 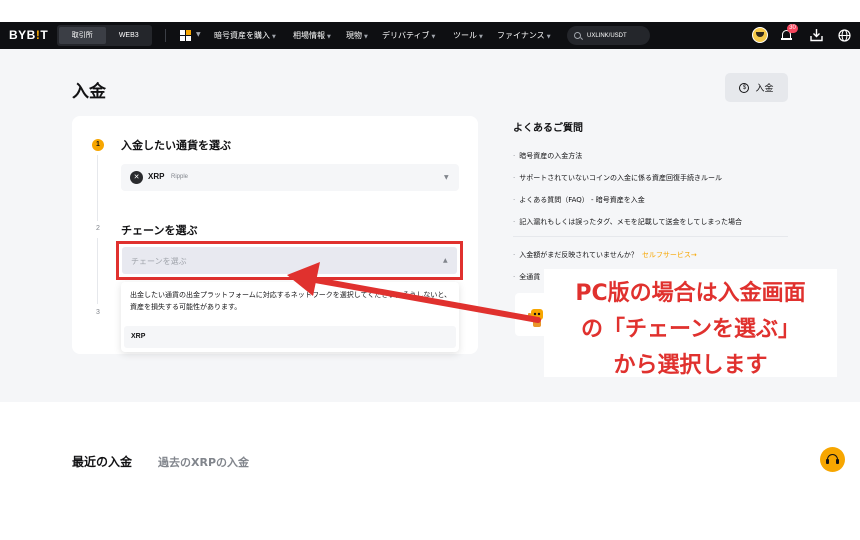 What do you see at coordinates (605, 255) in the screenshot?
I see `faq-item-unreflected: · 入金額がまだ反映されていませんか？ セルフサービス→` at bounding box center [605, 255].